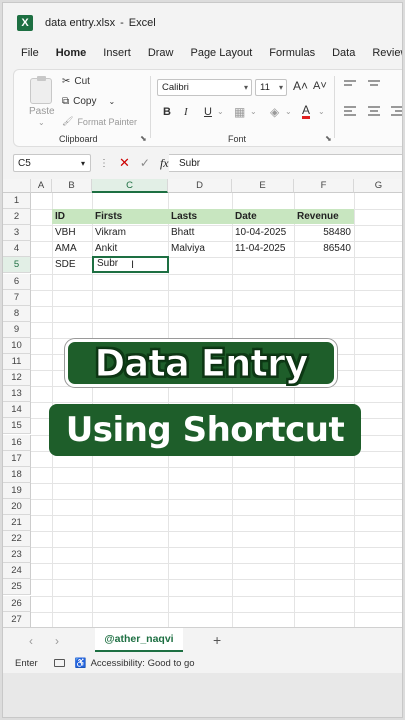  Describe the element at coordinates (285, 163) in the screenshot. I see `formula-input: Subr` at that location.